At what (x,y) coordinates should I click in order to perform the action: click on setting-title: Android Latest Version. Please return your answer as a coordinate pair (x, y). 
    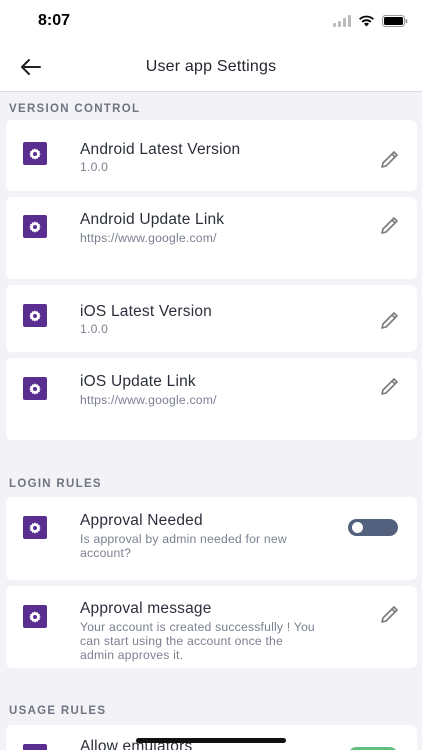
    Looking at the image, I should click on (160, 149).